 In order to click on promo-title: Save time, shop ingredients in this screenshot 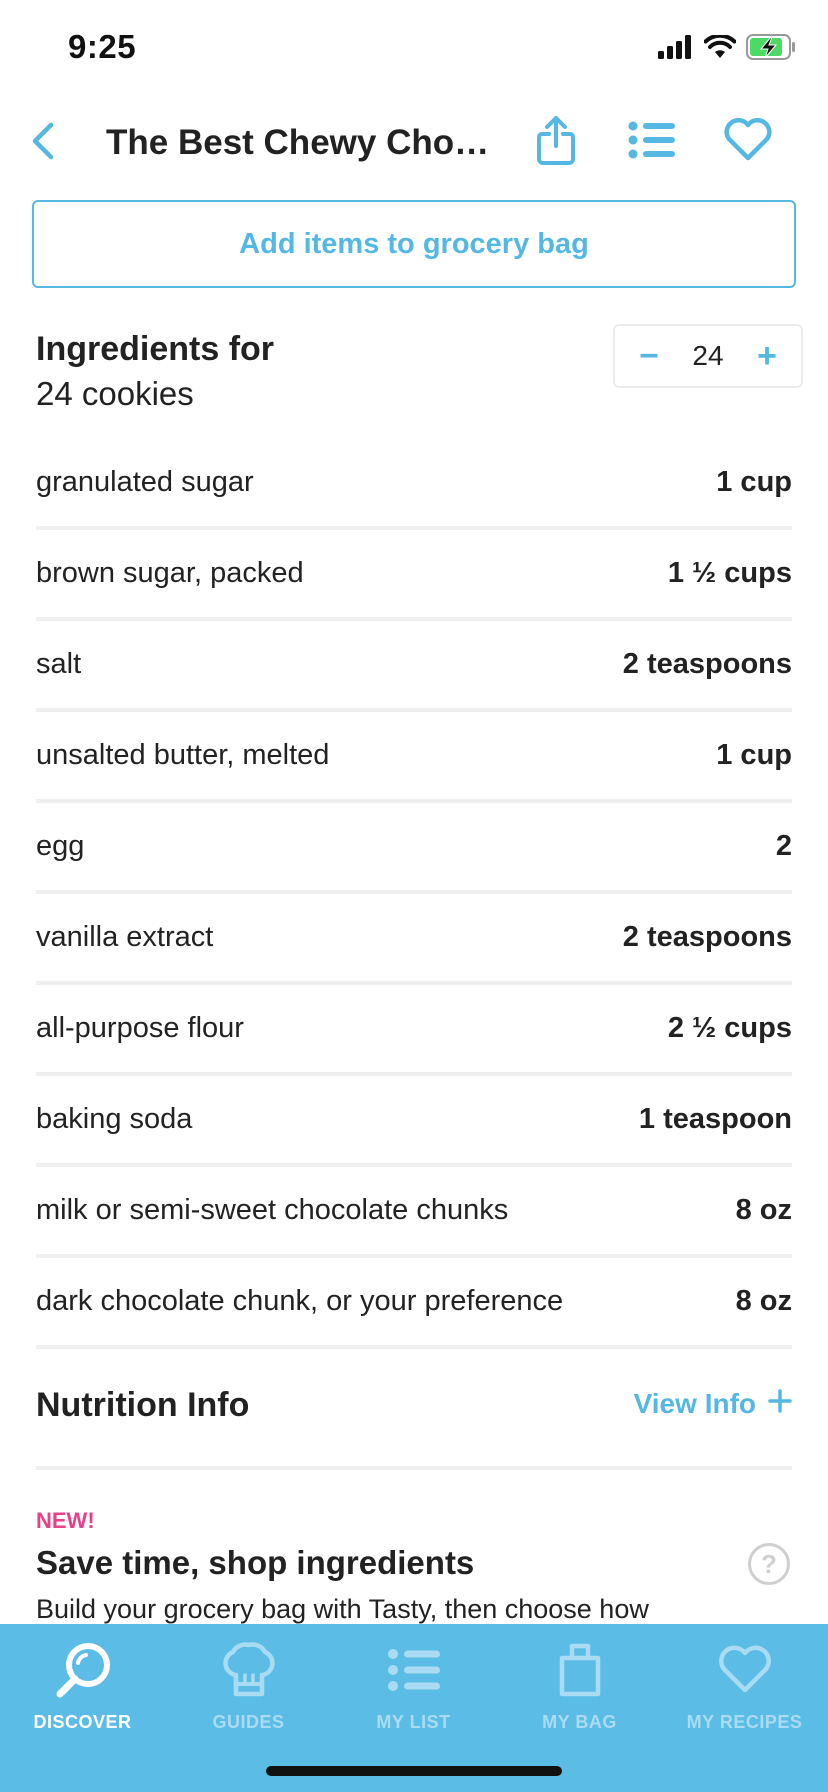, I will do `click(255, 1562)`.